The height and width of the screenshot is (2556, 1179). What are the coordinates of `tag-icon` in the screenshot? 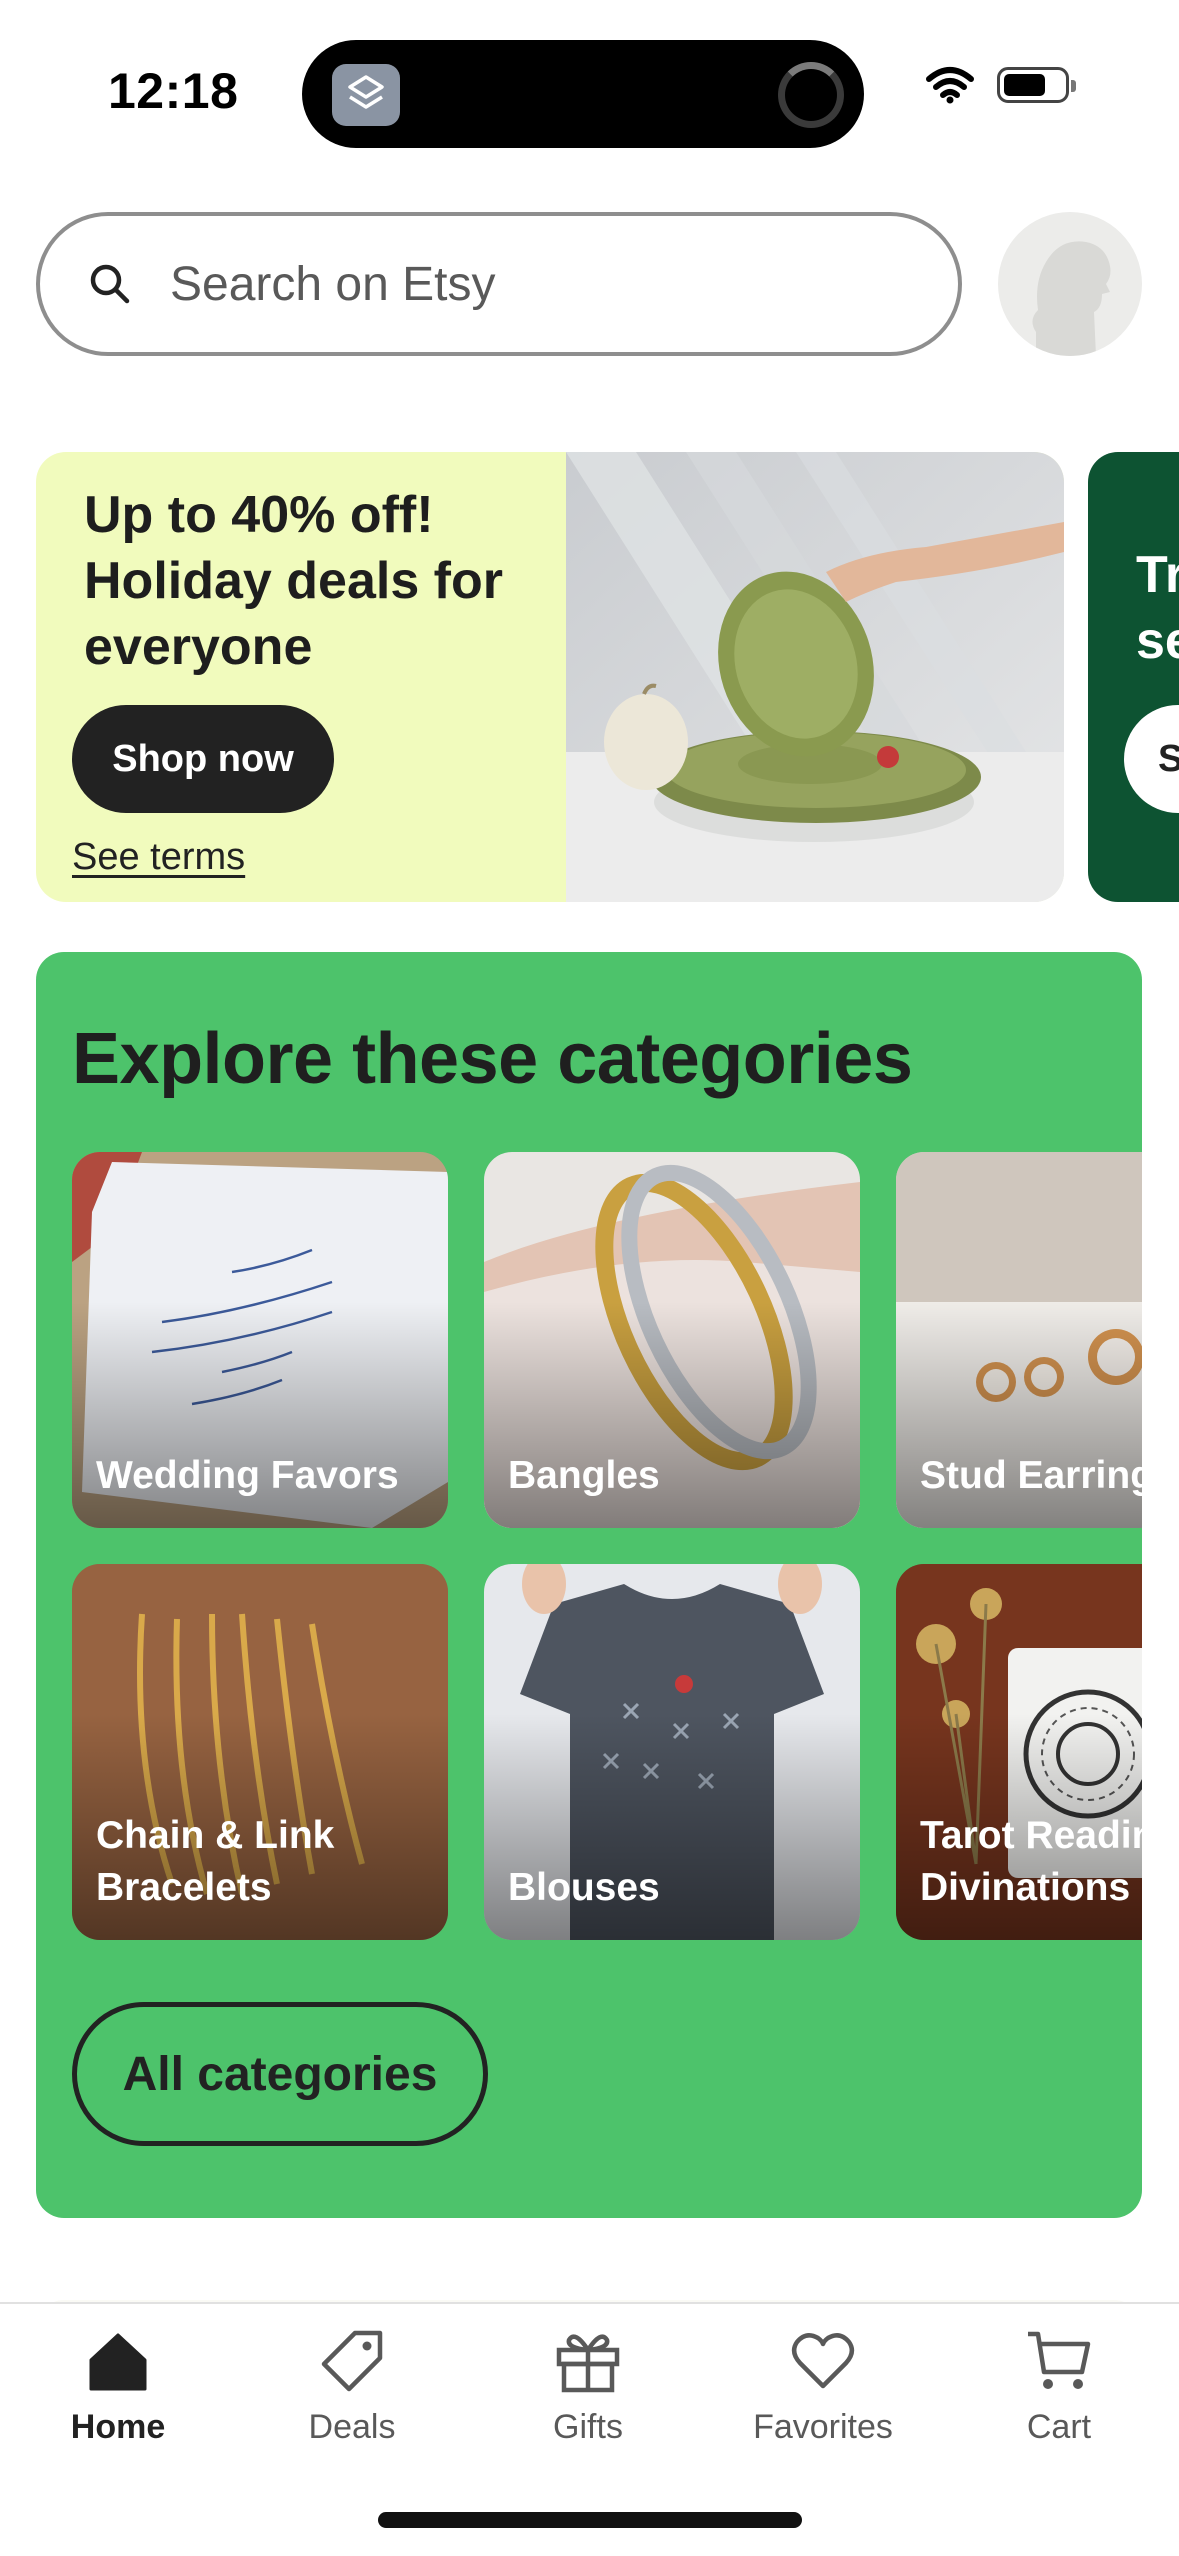 It's located at (352, 2361).